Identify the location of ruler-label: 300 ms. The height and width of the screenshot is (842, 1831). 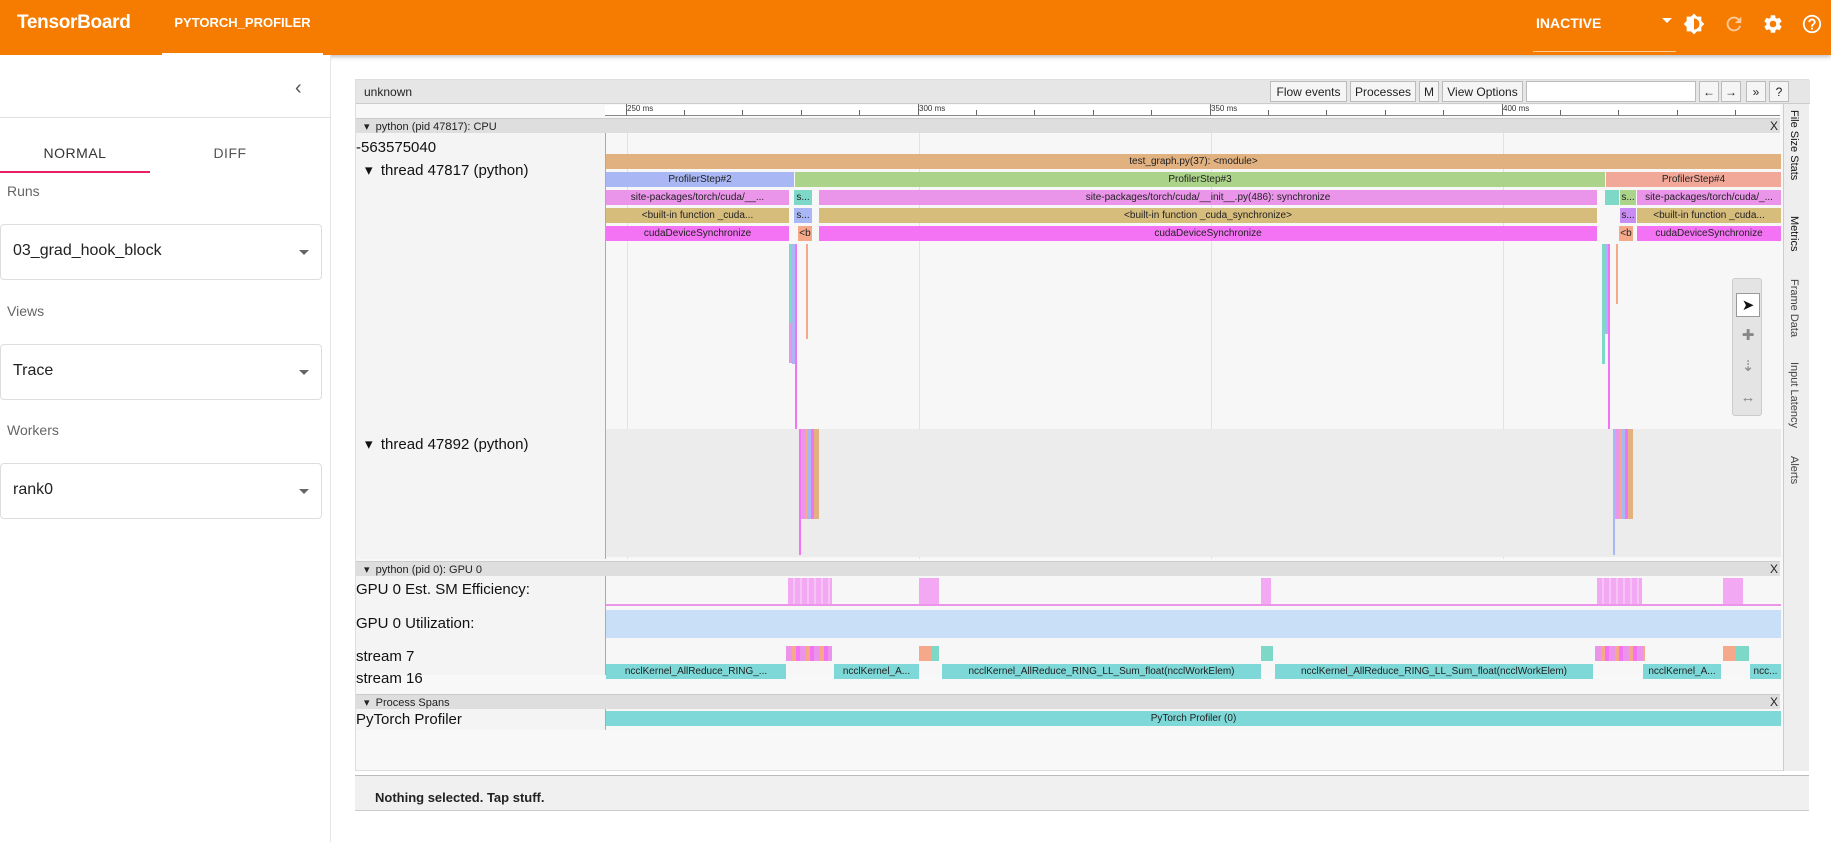
(932, 108).